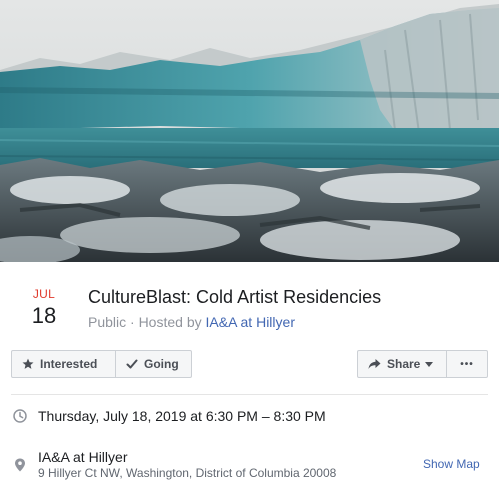 The height and width of the screenshot is (488, 499). What do you see at coordinates (20, 418) in the screenshot?
I see `clock-icon` at bounding box center [20, 418].